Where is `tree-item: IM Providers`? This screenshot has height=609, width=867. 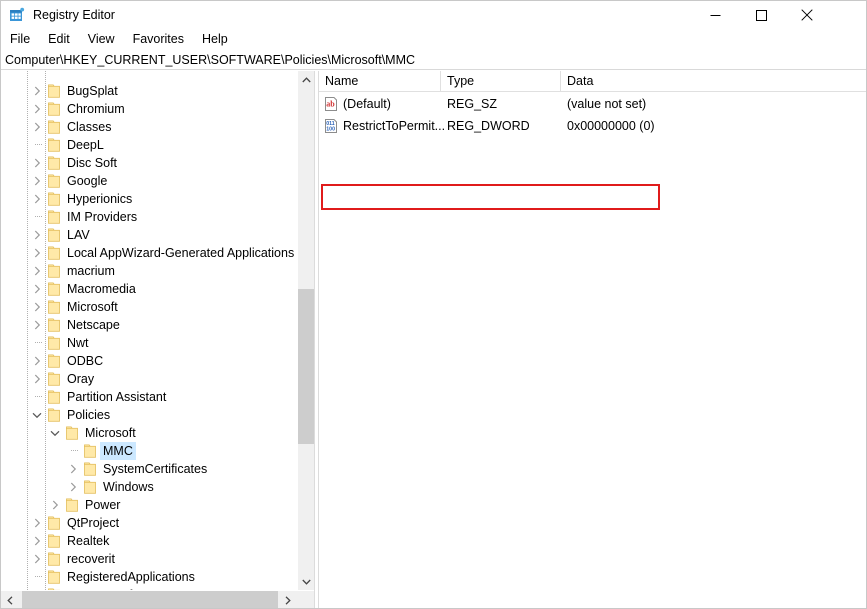 tree-item: IM Providers is located at coordinates (149, 217).